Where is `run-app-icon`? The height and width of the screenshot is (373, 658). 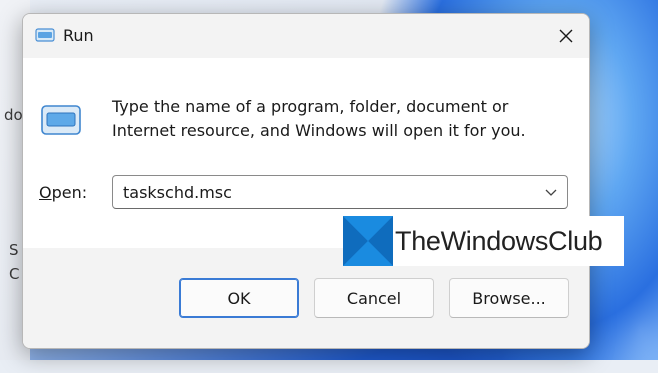 run-app-icon is located at coordinates (45, 35).